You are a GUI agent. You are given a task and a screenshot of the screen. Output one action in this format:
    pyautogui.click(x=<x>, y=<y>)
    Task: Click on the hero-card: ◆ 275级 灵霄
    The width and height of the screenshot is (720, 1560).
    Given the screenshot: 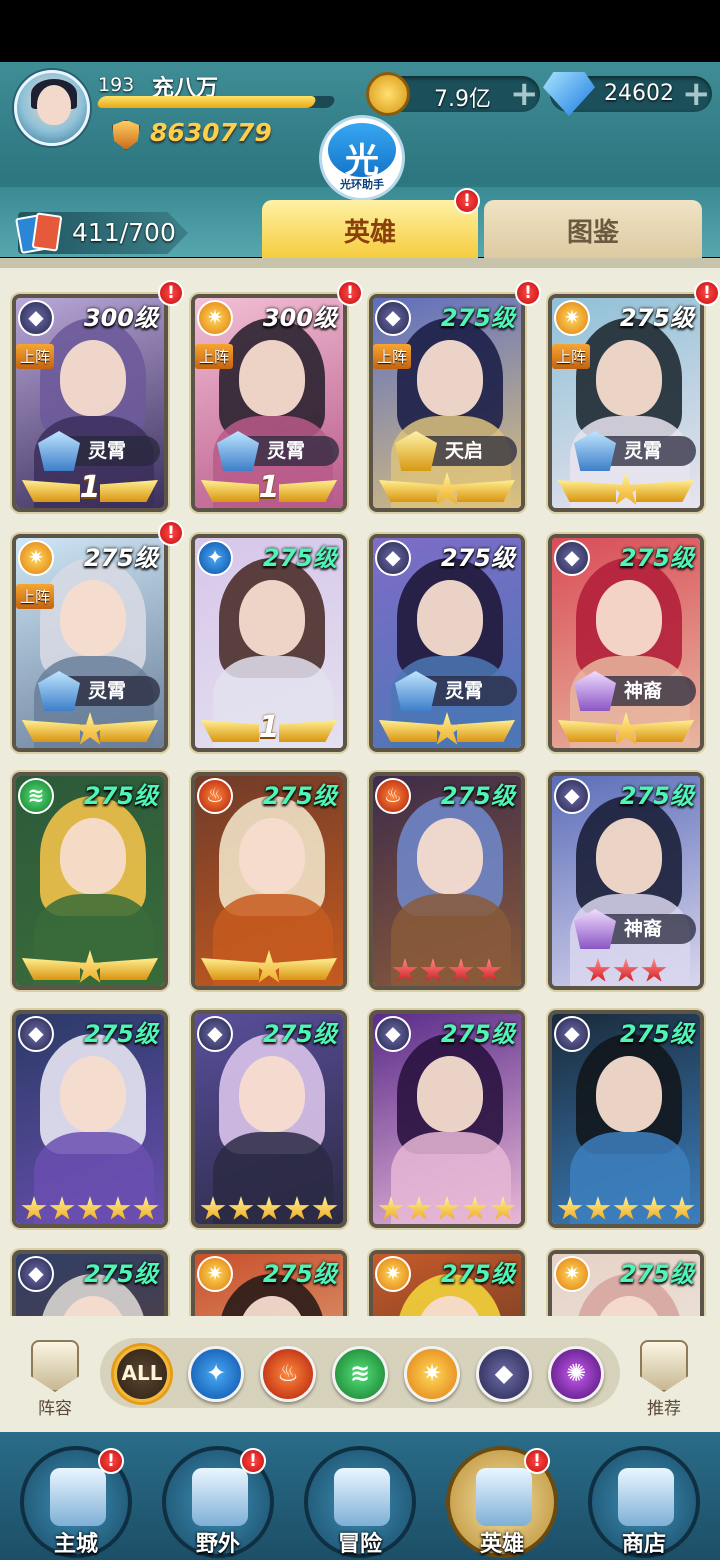 What is the action you would take?
    pyautogui.click(x=447, y=643)
    